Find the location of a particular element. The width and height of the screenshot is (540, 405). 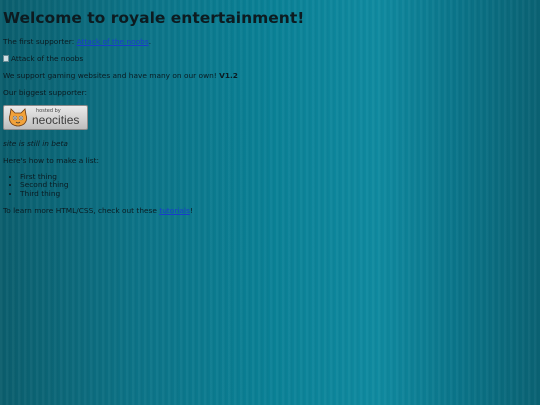

list-item: Third thing is located at coordinates (276, 193).